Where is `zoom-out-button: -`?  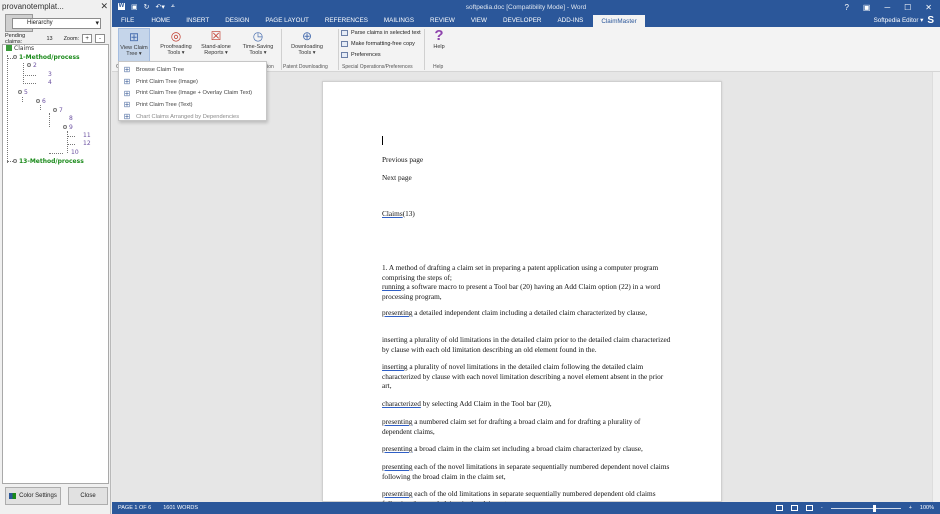 zoom-out-button: - is located at coordinates (822, 508).